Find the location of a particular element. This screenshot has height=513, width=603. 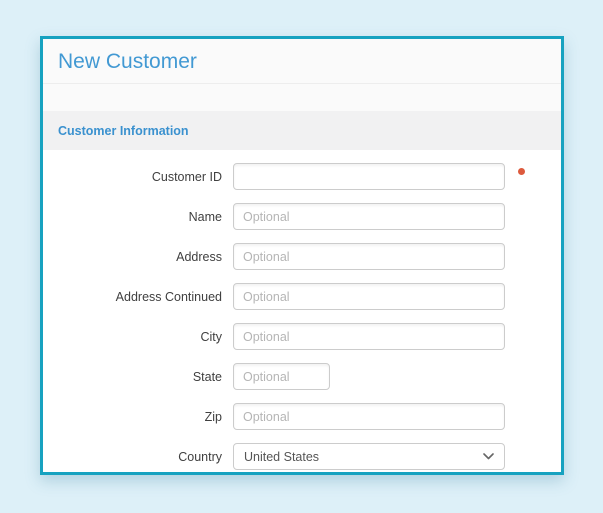

form-row: Address is located at coordinates (302, 256).